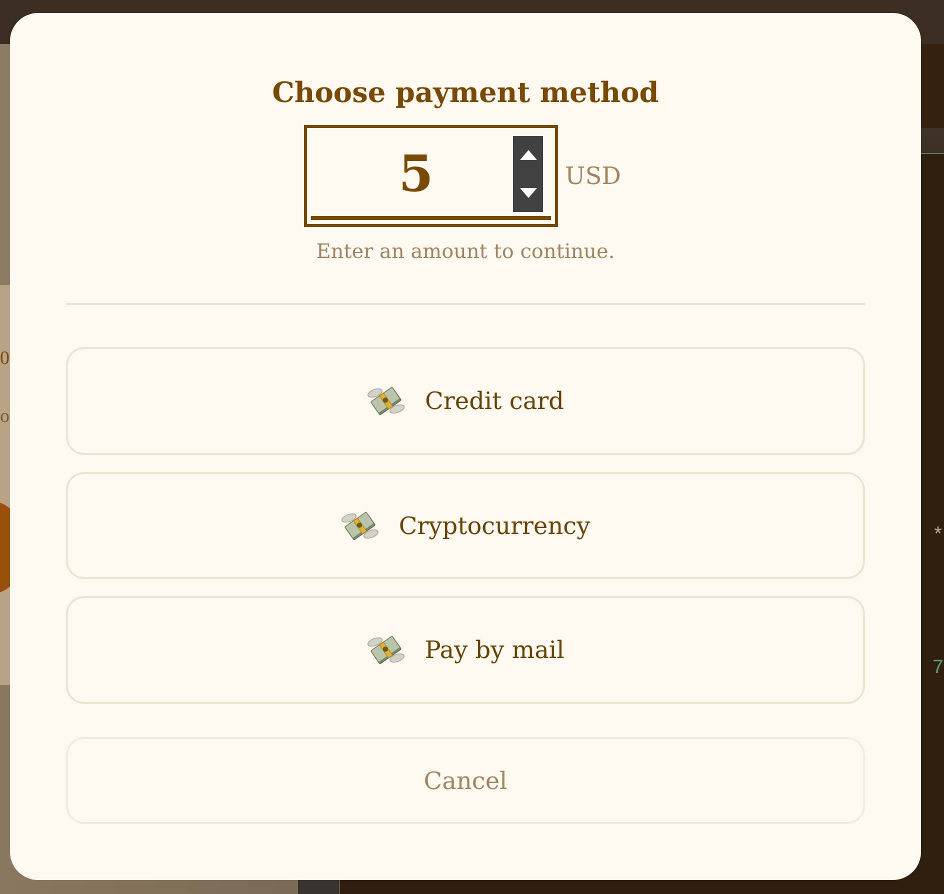  I want to click on payment-method-button: Pay by mail, so click(465, 650).